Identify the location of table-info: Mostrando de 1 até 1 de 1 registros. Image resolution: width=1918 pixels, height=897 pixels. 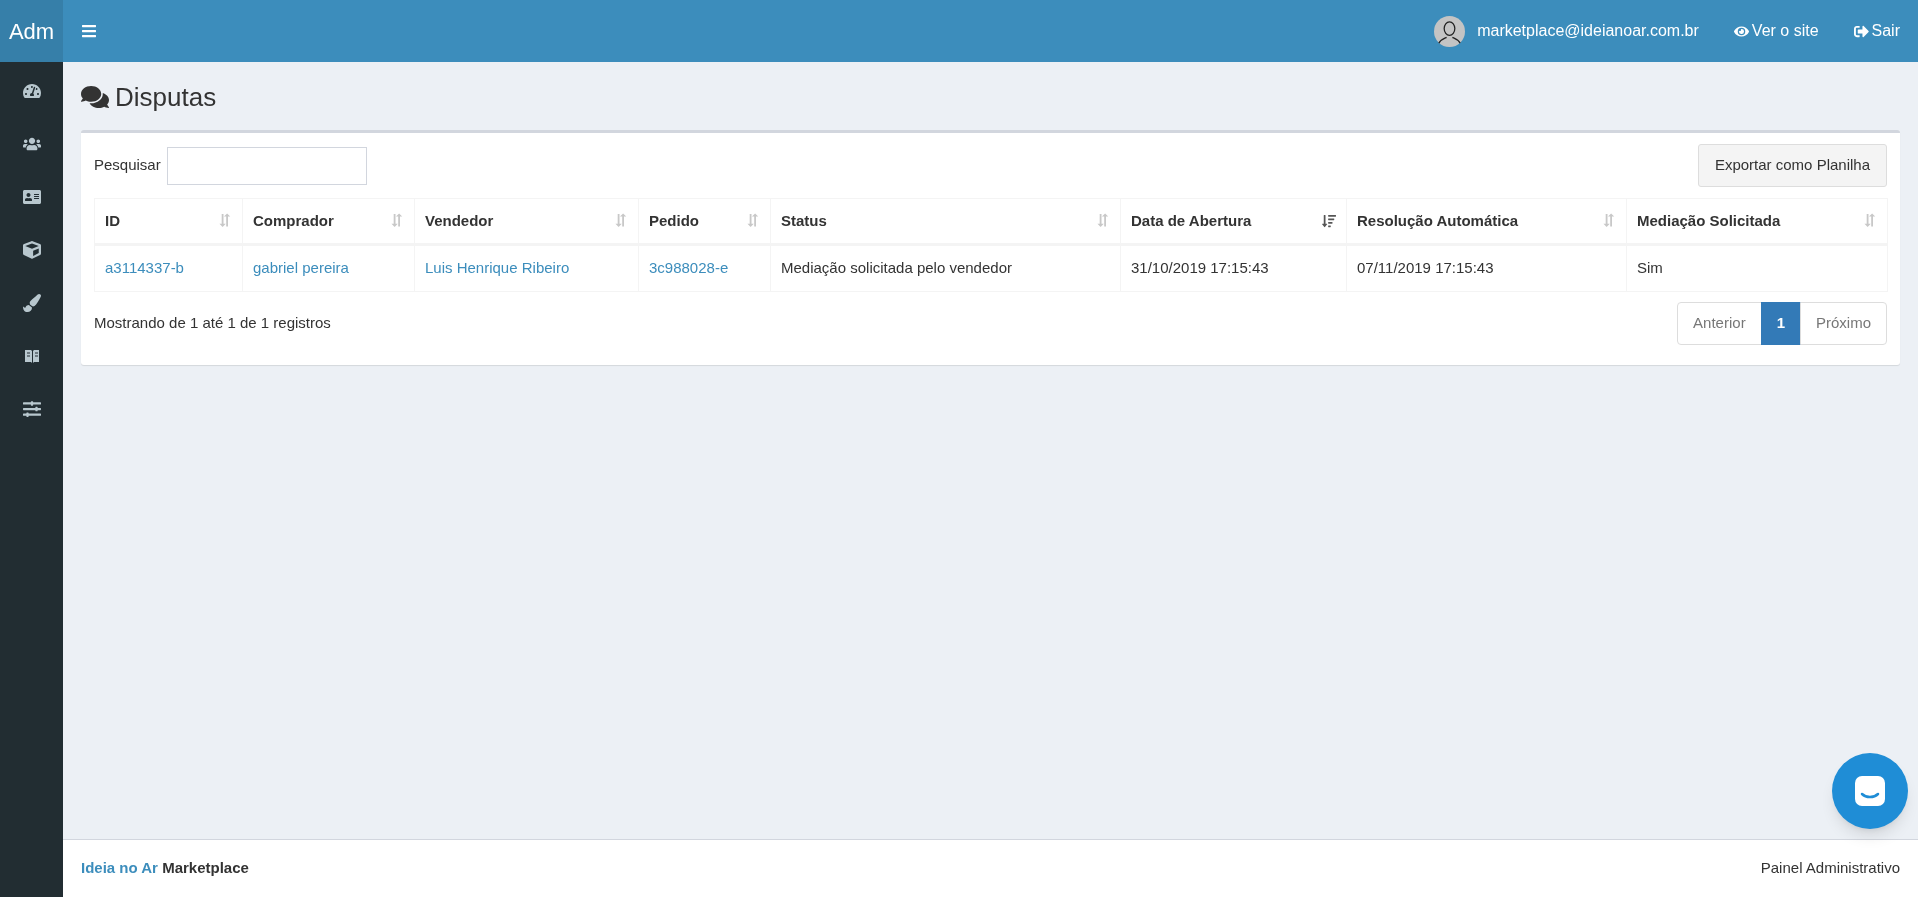
(212, 323).